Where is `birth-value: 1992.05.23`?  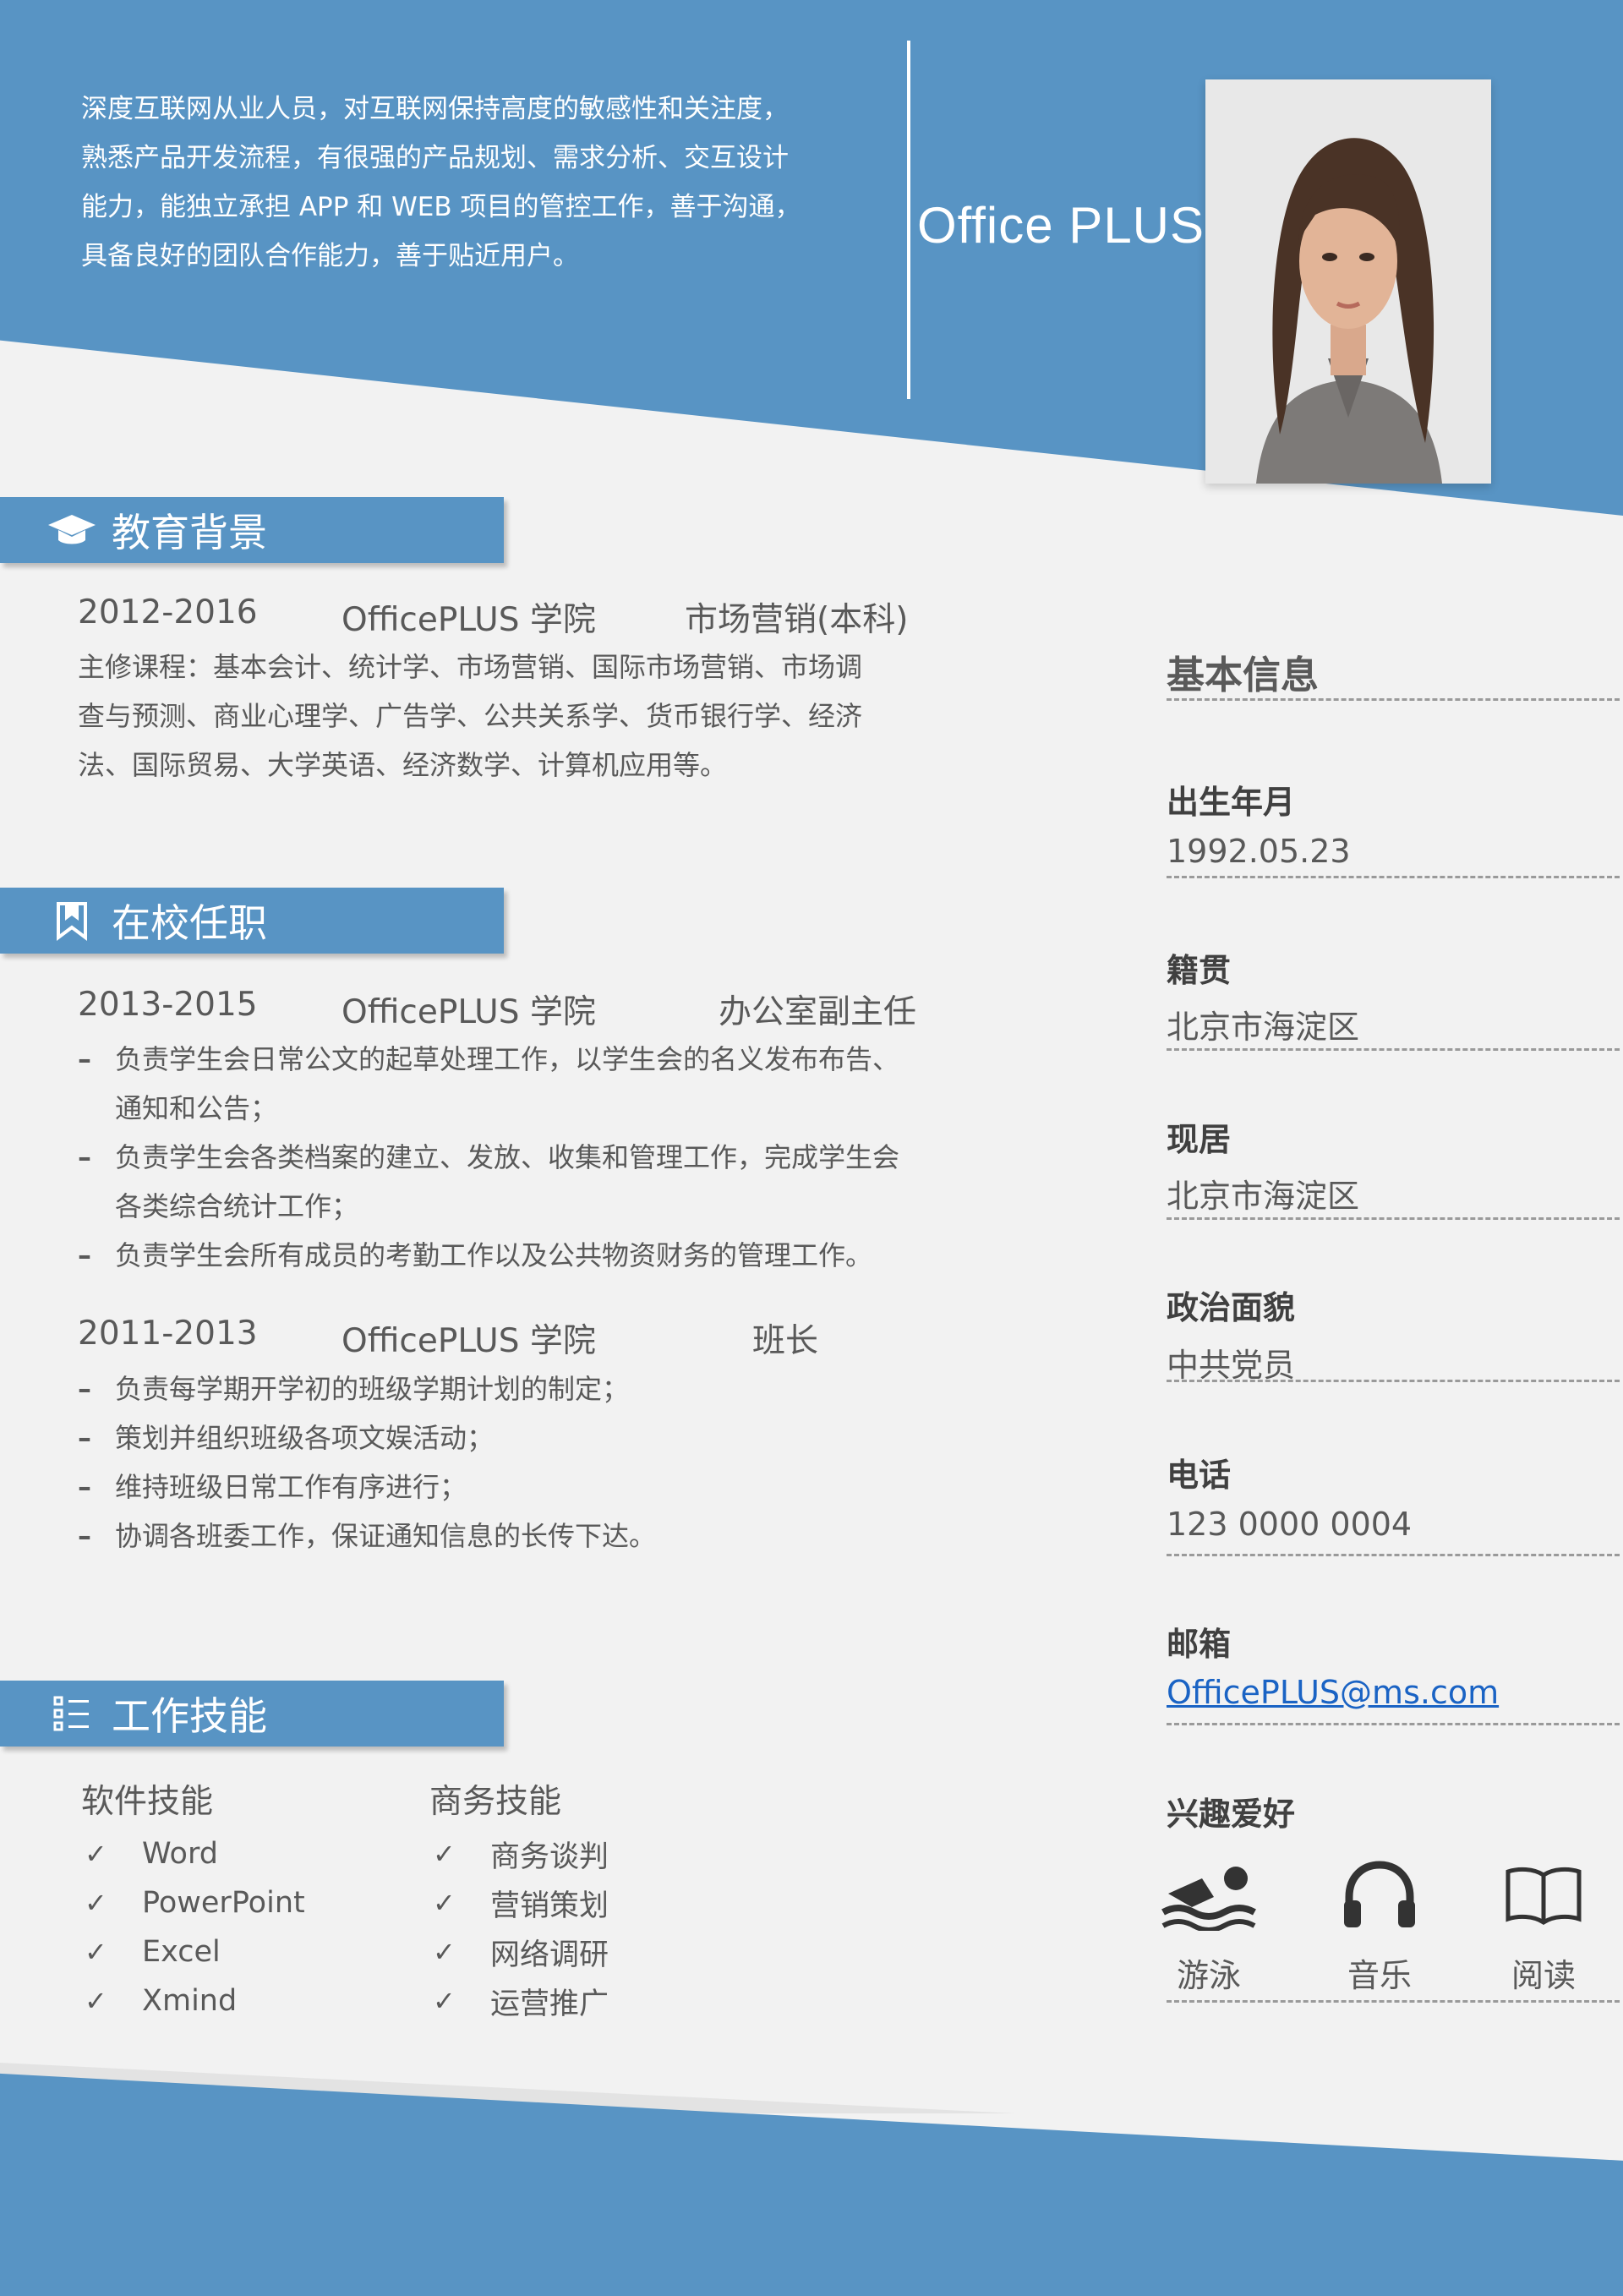
birth-value: 1992.05.23 is located at coordinates (1259, 851).